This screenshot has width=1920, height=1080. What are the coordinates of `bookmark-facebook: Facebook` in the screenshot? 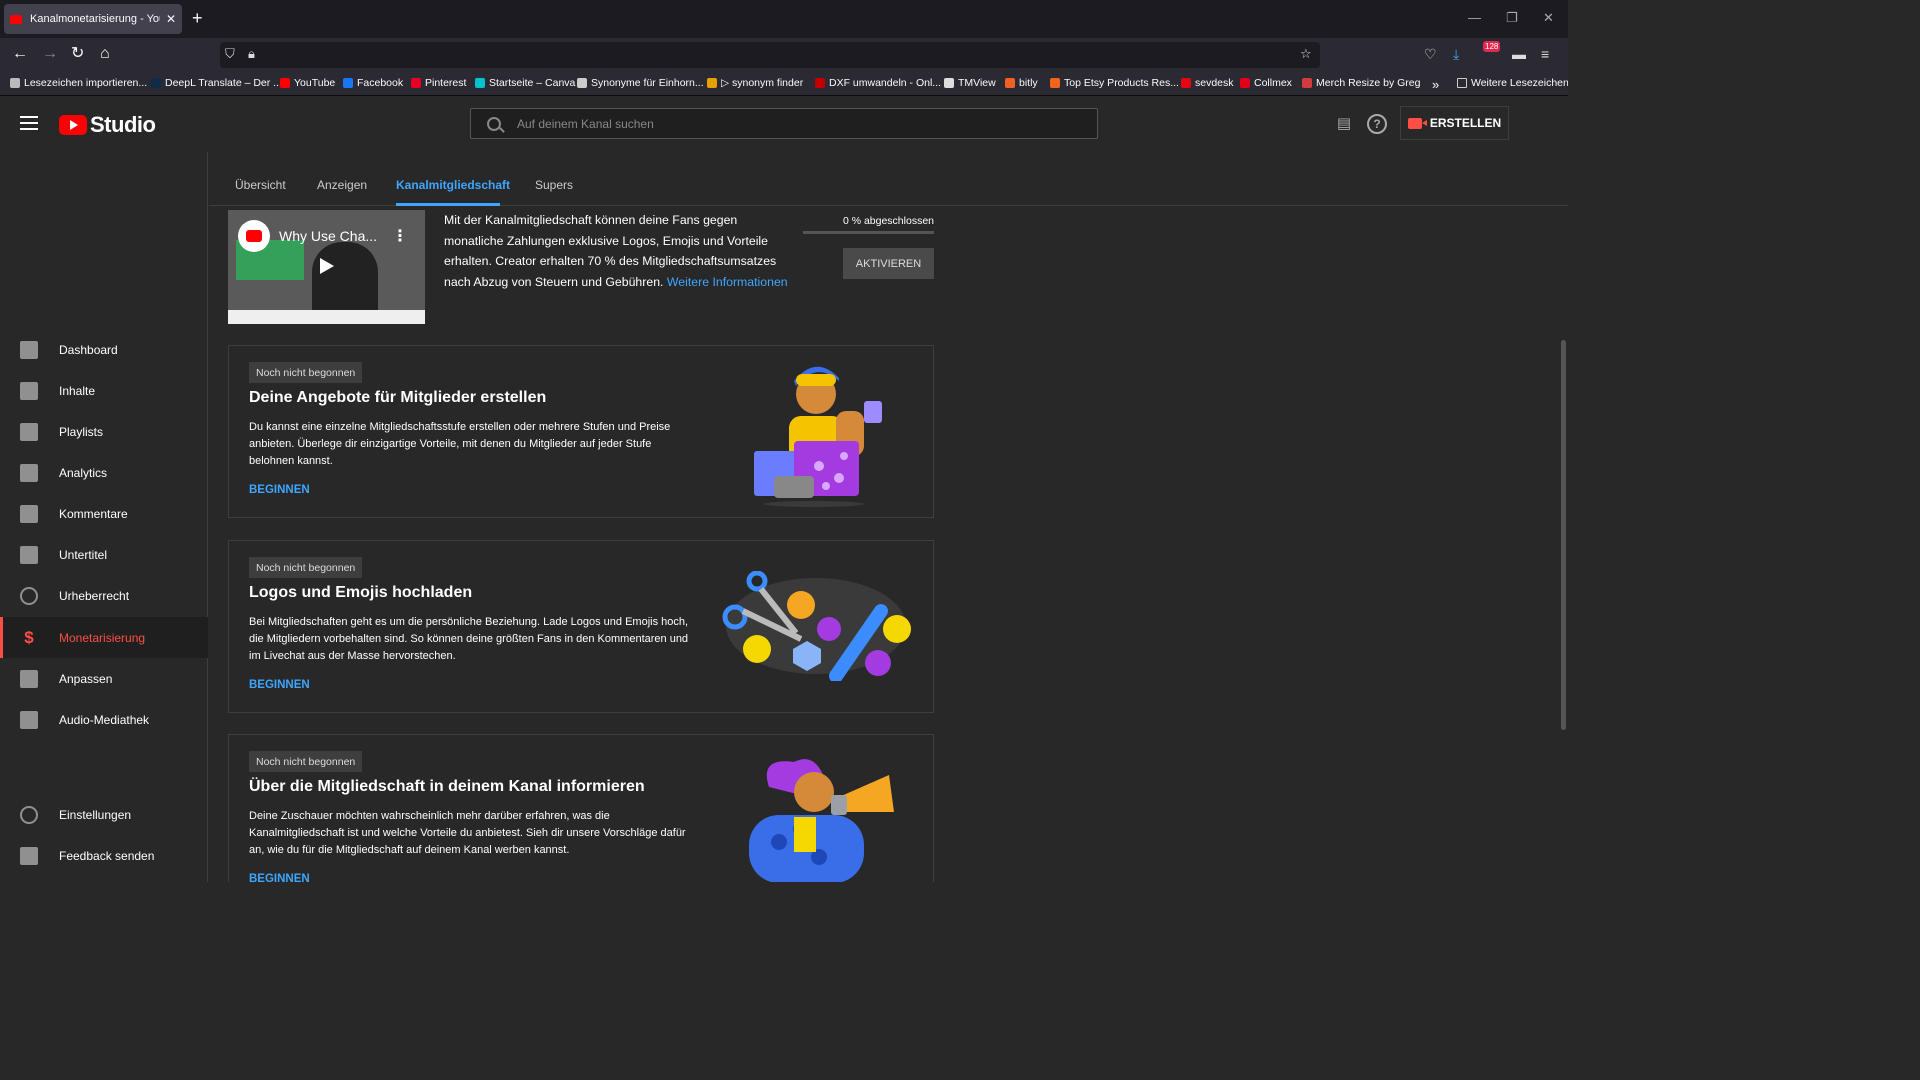 It's located at (373, 83).